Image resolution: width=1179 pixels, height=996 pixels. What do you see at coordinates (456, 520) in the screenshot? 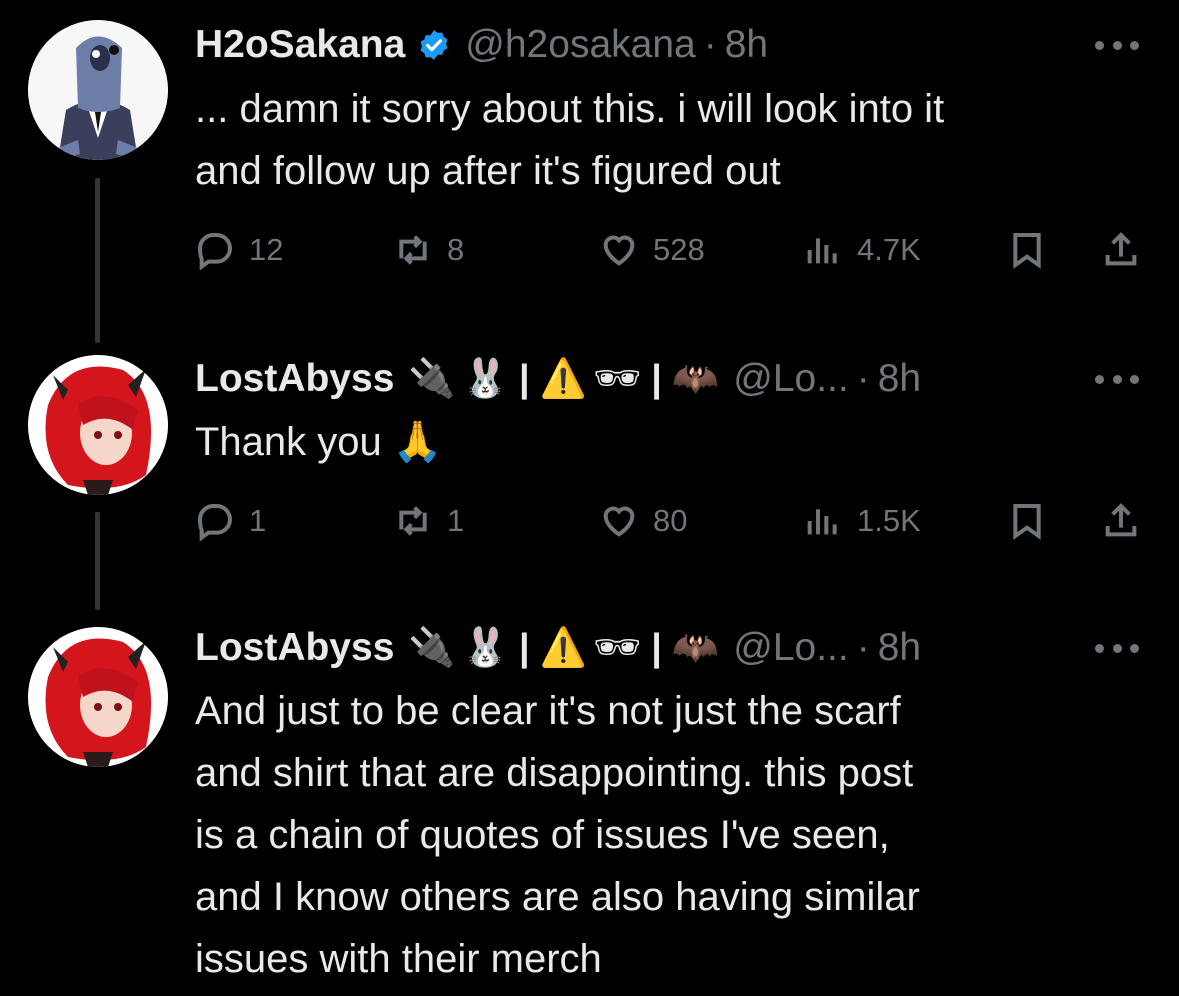
I see `retweet-count: 1` at bounding box center [456, 520].